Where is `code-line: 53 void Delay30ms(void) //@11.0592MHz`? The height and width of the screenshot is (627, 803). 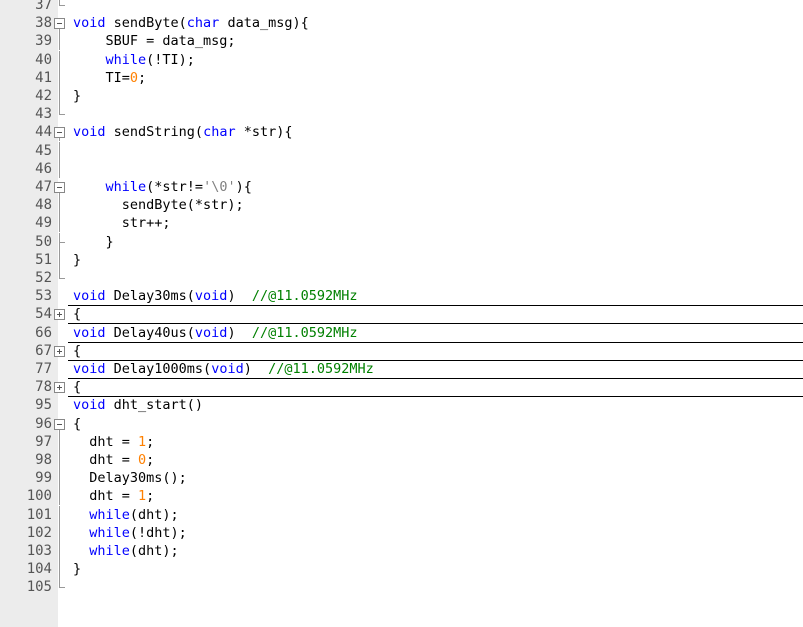
code-line: 53 void Delay30ms(void) //@11.0592MHz is located at coordinates (401, 296).